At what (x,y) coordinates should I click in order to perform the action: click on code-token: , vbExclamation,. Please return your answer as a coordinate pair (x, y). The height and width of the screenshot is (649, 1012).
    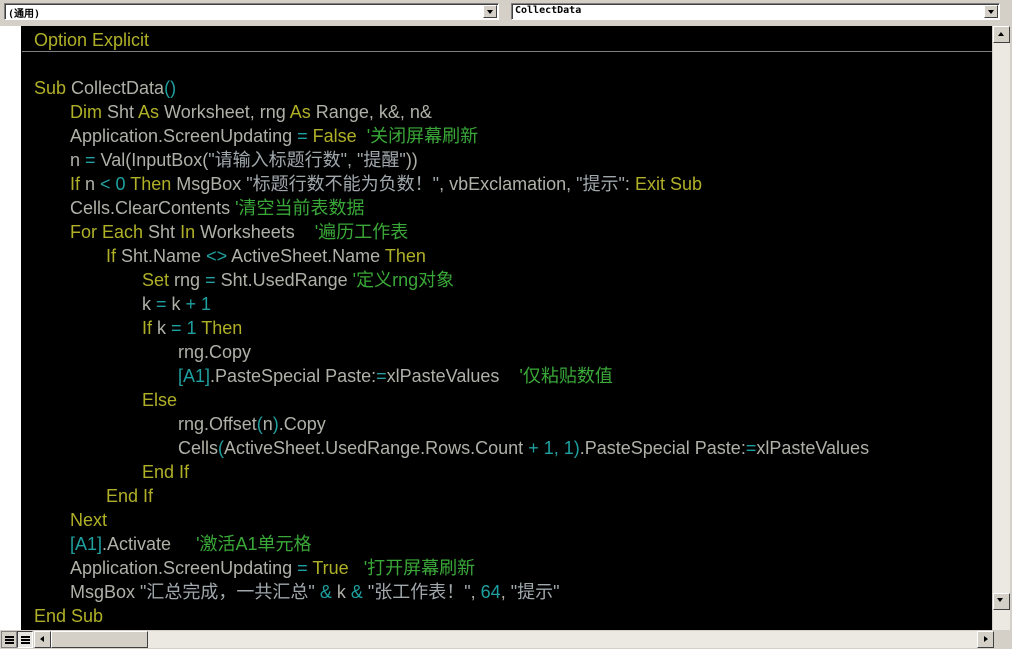
    Looking at the image, I should click on (508, 184).